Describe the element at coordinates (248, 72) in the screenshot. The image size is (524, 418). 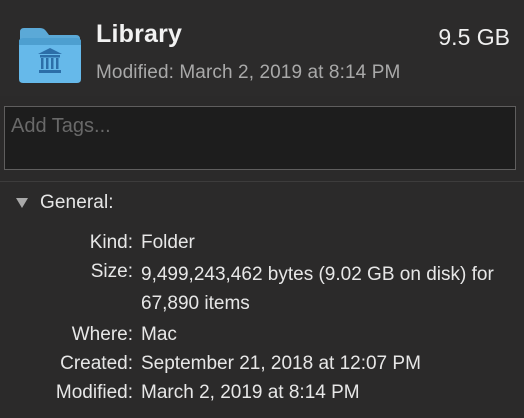
I see `modified-summary: Modified: March 2, 2019 at 8:14 PM` at that location.